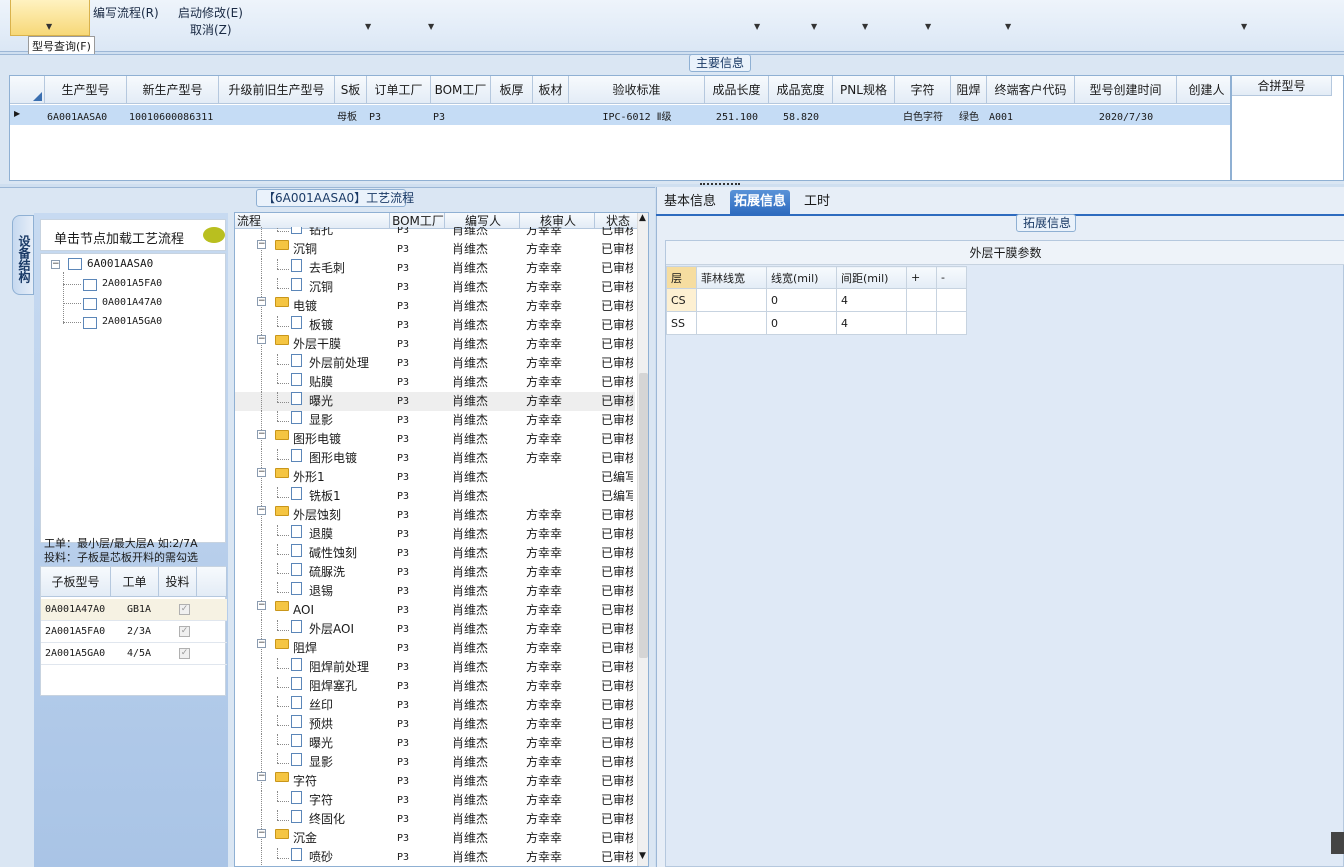  What do you see at coordinates (435, 306) in the screenshot?
I see `tree-row: − 电镀 P3 肖维杰 方幸幸 已审核` at bounding box center [435, 306].